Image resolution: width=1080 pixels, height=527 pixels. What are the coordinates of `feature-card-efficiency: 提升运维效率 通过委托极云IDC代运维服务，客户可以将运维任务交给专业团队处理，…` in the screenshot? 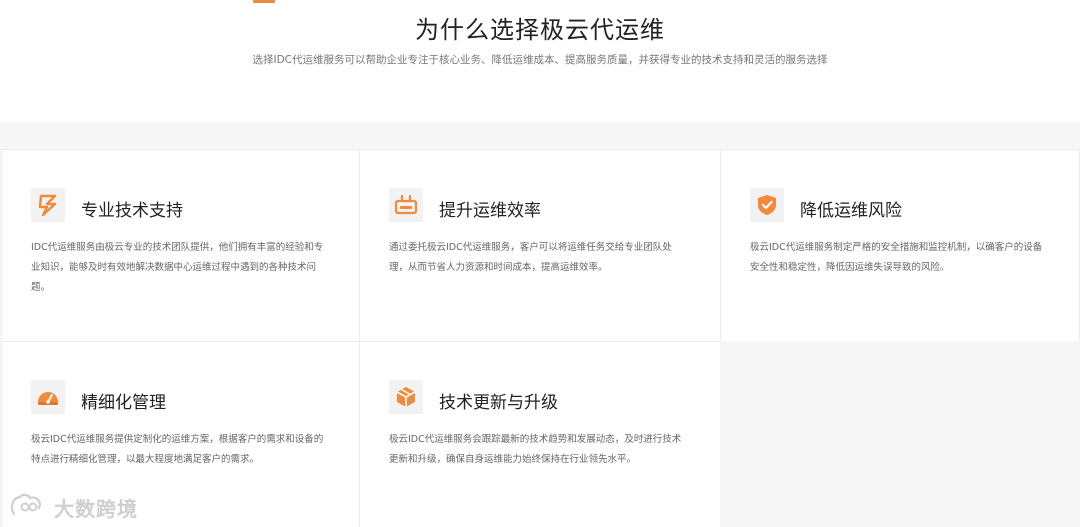 It's located at (540, 245).